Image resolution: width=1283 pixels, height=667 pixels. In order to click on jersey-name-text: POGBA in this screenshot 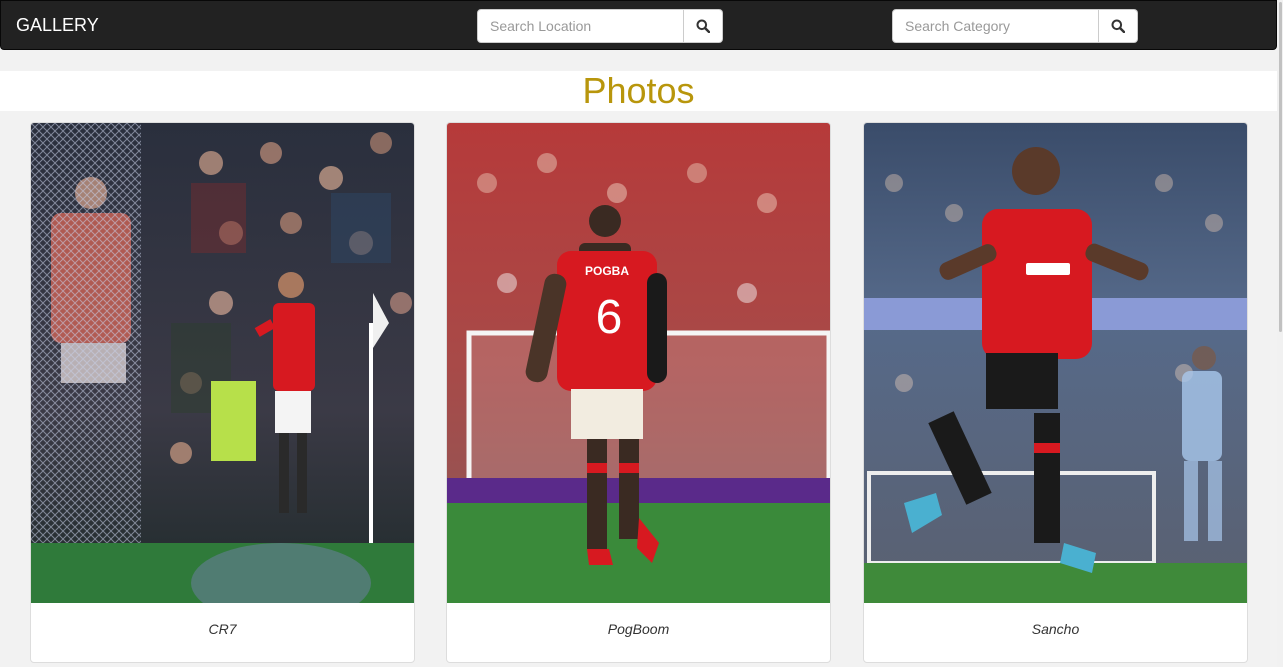, I will do `click(607, 271)`.